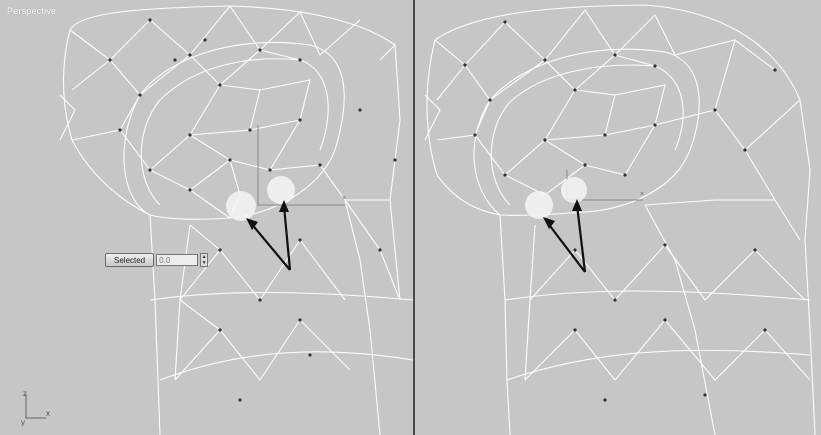 The height and width of the screenshot is (435, 821). I want to click on selected-button: Selected, so click(130, 260).